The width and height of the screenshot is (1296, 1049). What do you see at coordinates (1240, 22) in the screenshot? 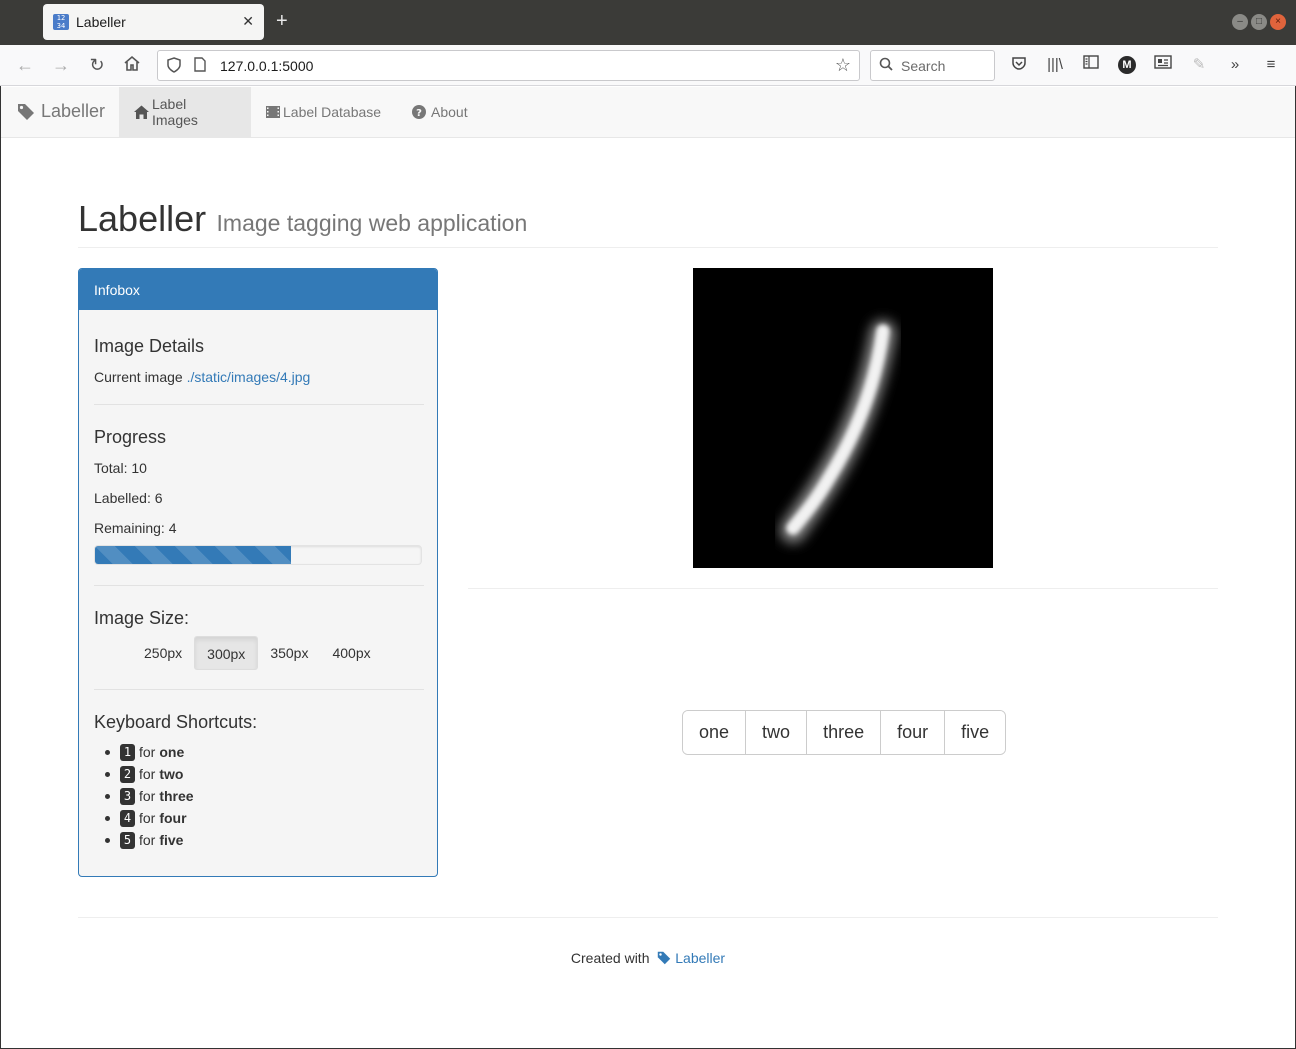
I see `minimize-button: –` at bounding box center [1240, 22].